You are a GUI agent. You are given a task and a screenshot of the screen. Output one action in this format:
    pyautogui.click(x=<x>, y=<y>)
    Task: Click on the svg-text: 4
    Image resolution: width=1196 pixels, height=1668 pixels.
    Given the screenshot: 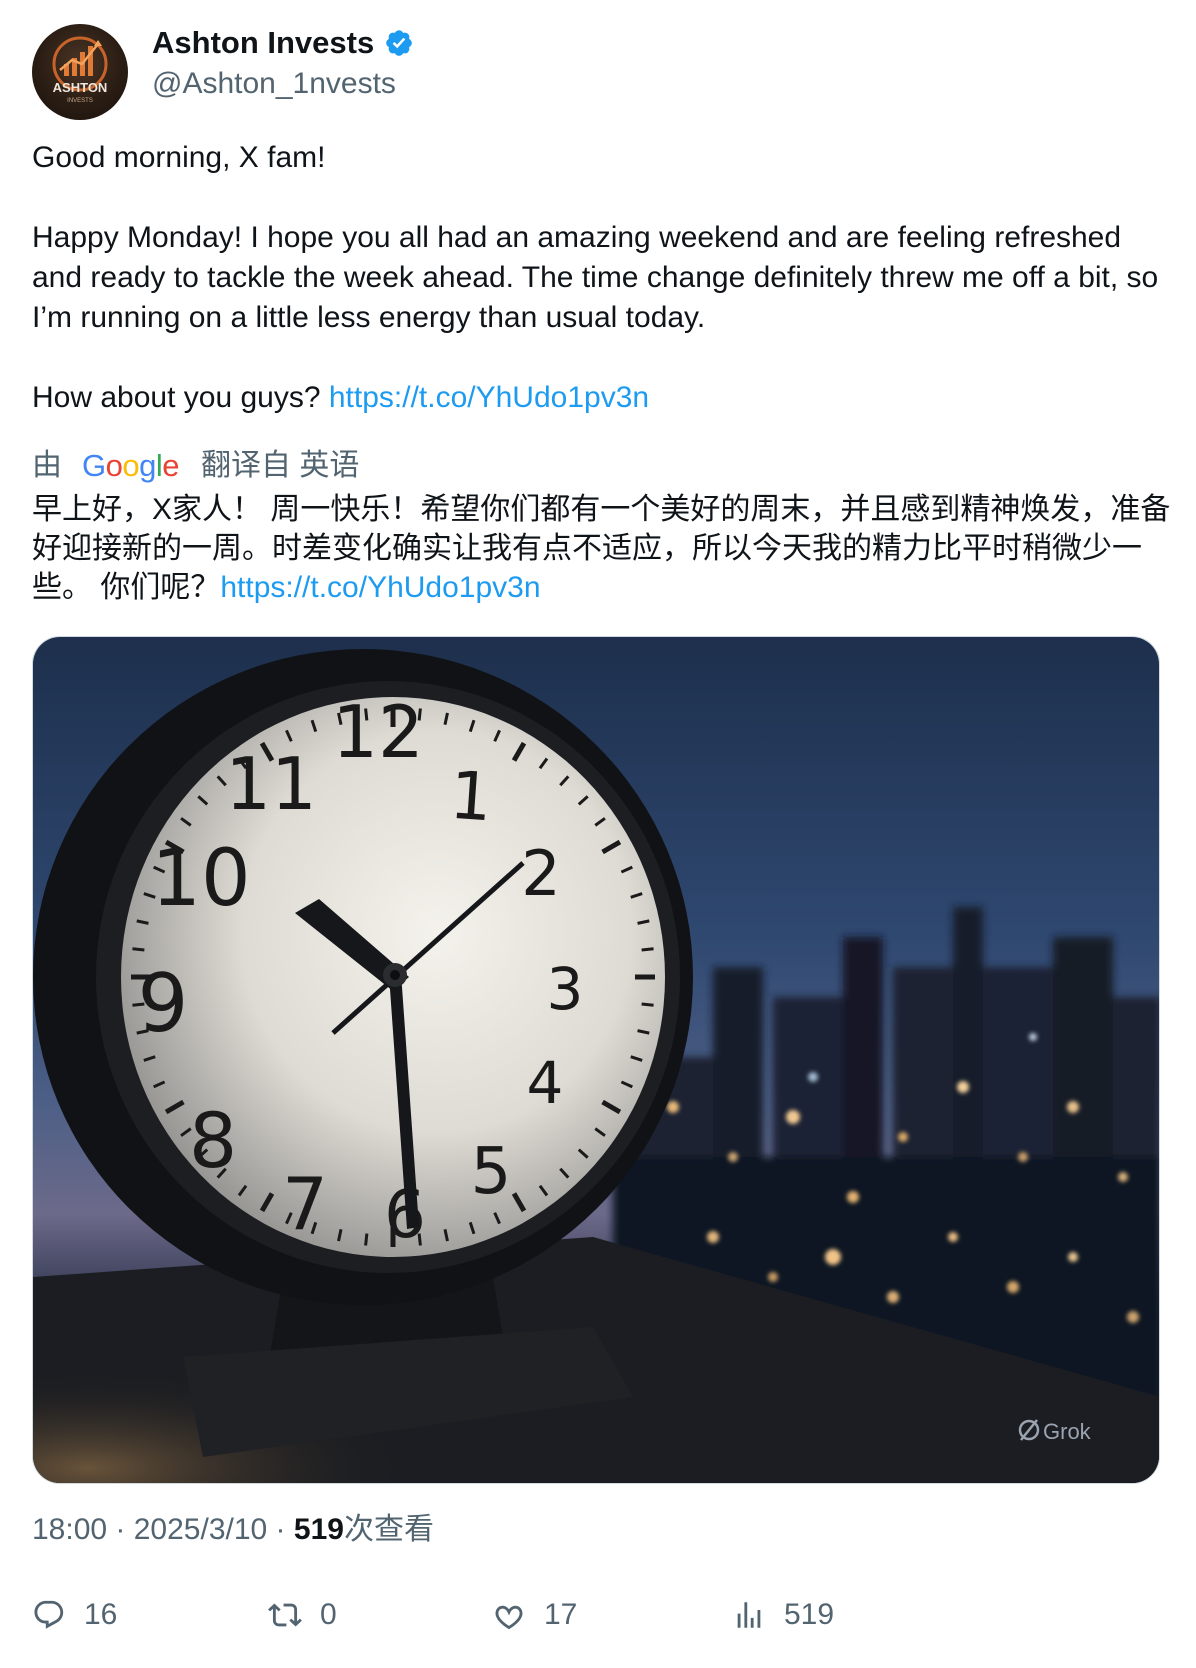 What is the action you would take?
    pyautogui.click(x=545, y=1083)
    